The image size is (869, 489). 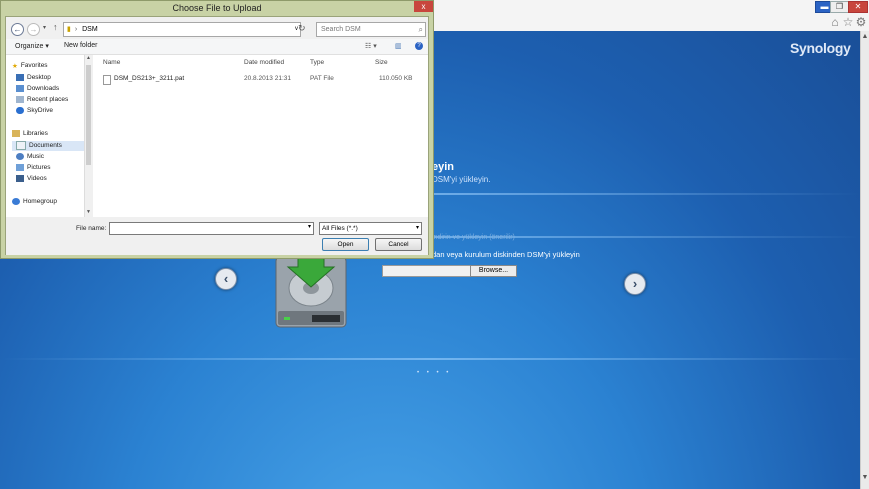 I want to click on new-folder-button: New folder, so click(x=80, y=45).